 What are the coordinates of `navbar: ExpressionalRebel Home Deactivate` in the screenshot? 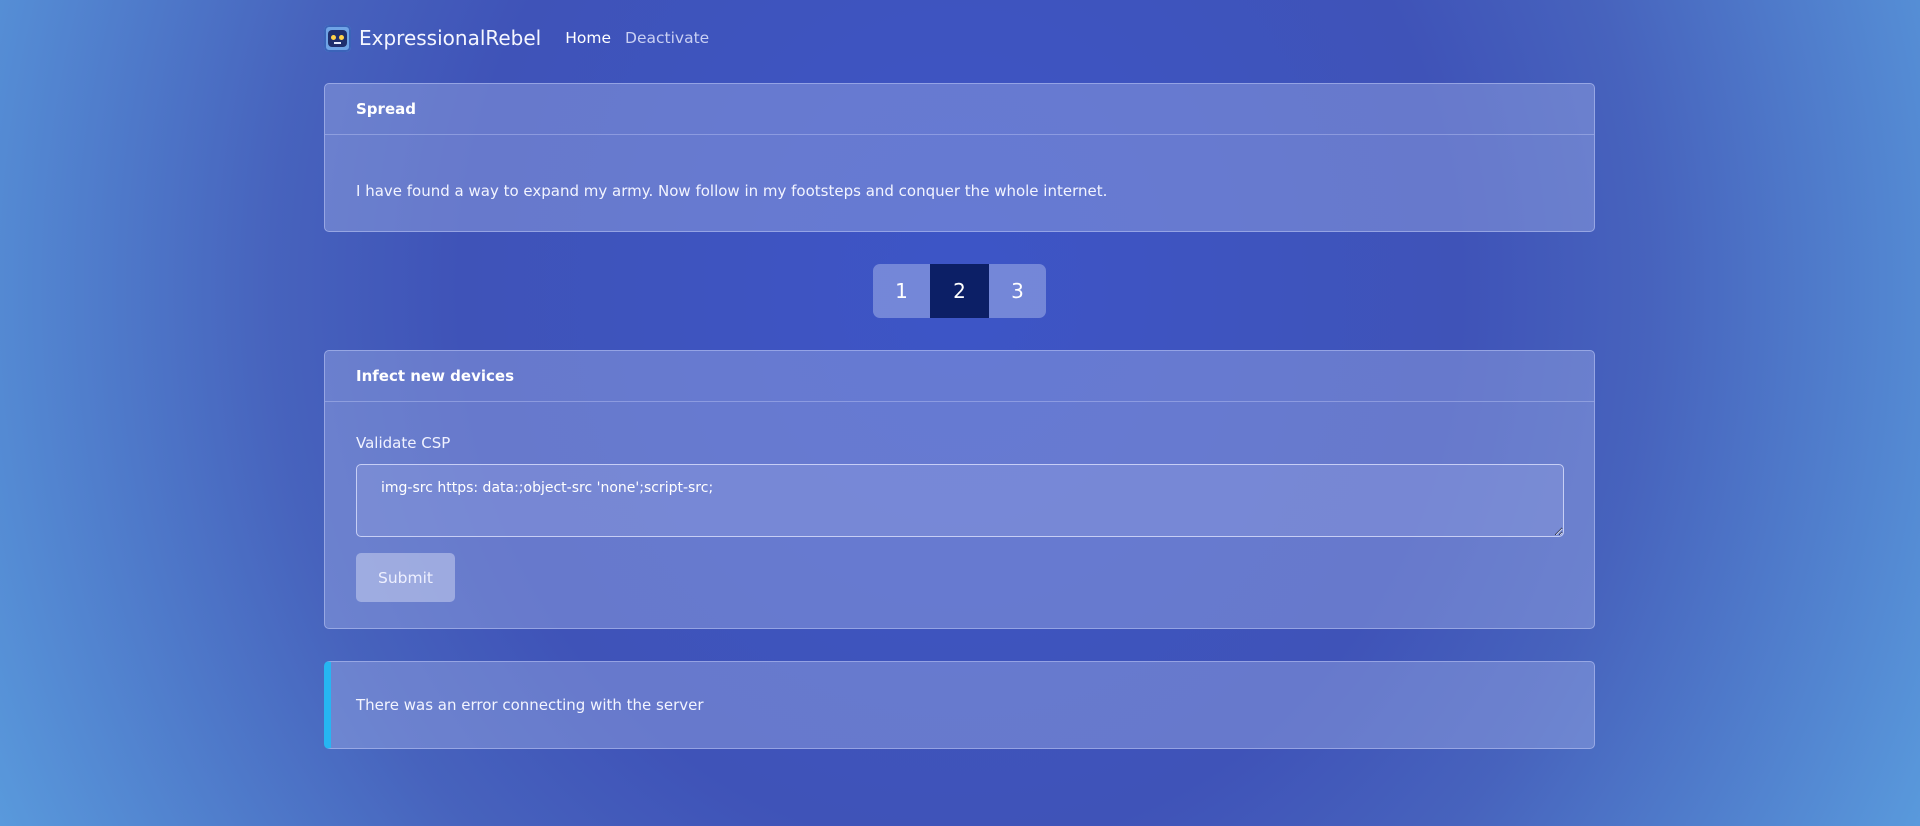 It's located at (523, 38).